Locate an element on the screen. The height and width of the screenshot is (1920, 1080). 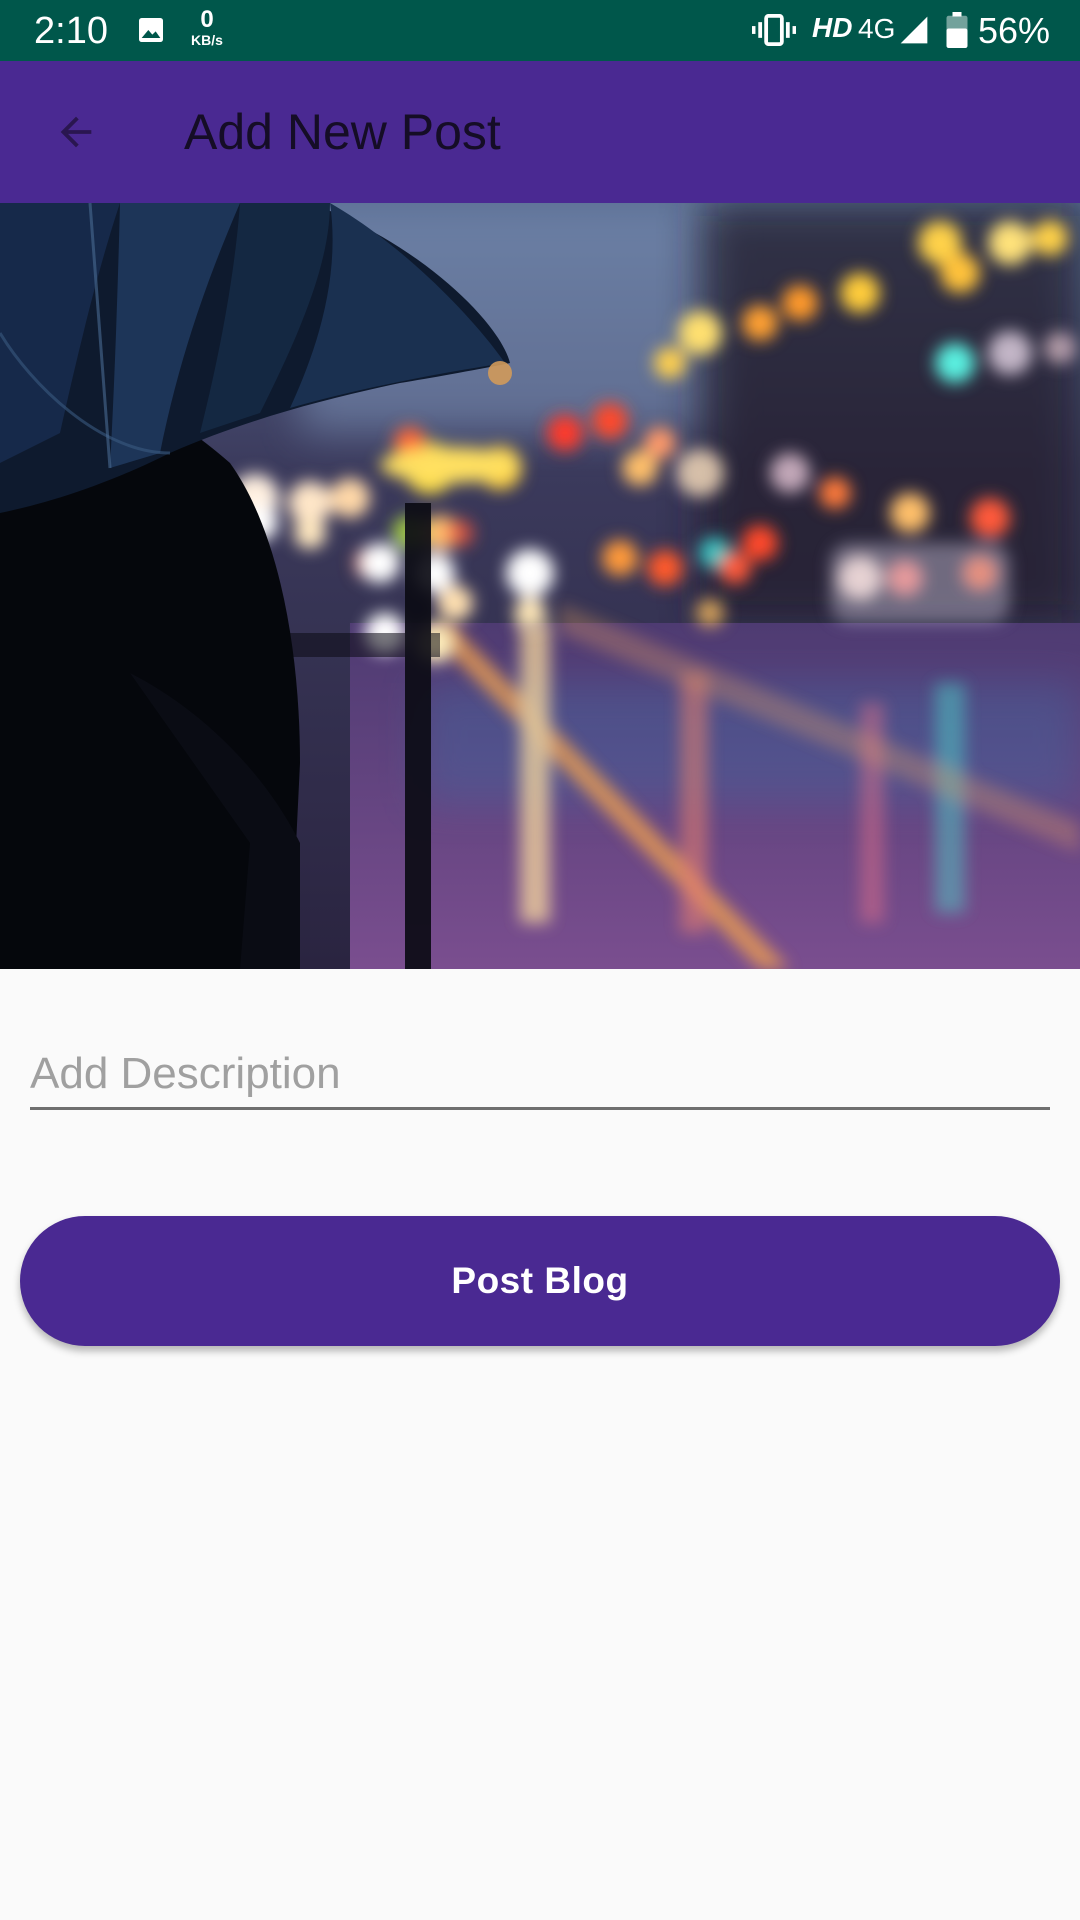
description-input is located at coordinates (540, 1075).